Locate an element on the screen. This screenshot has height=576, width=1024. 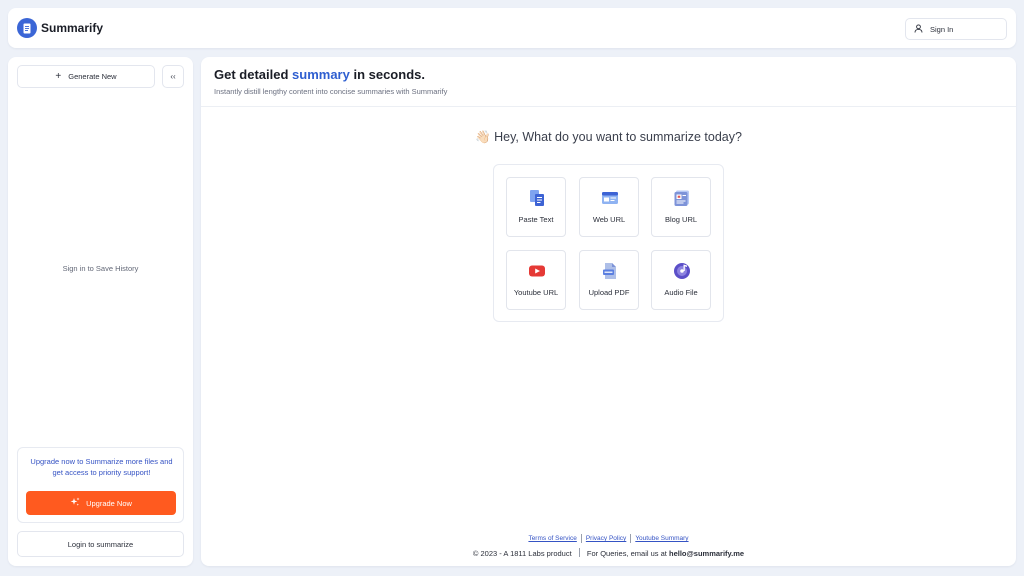
upgrade-now-button: Upgrade Now is located at coordinates (101, 503).